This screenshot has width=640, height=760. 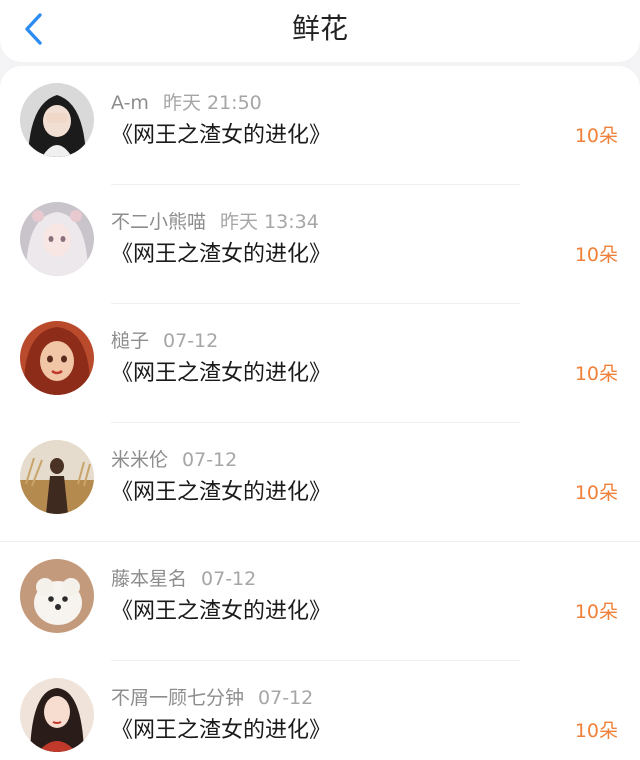 I want to click on gift-meta: 不二小熊喵 昨天 13:34, so click(x=215, y=222).